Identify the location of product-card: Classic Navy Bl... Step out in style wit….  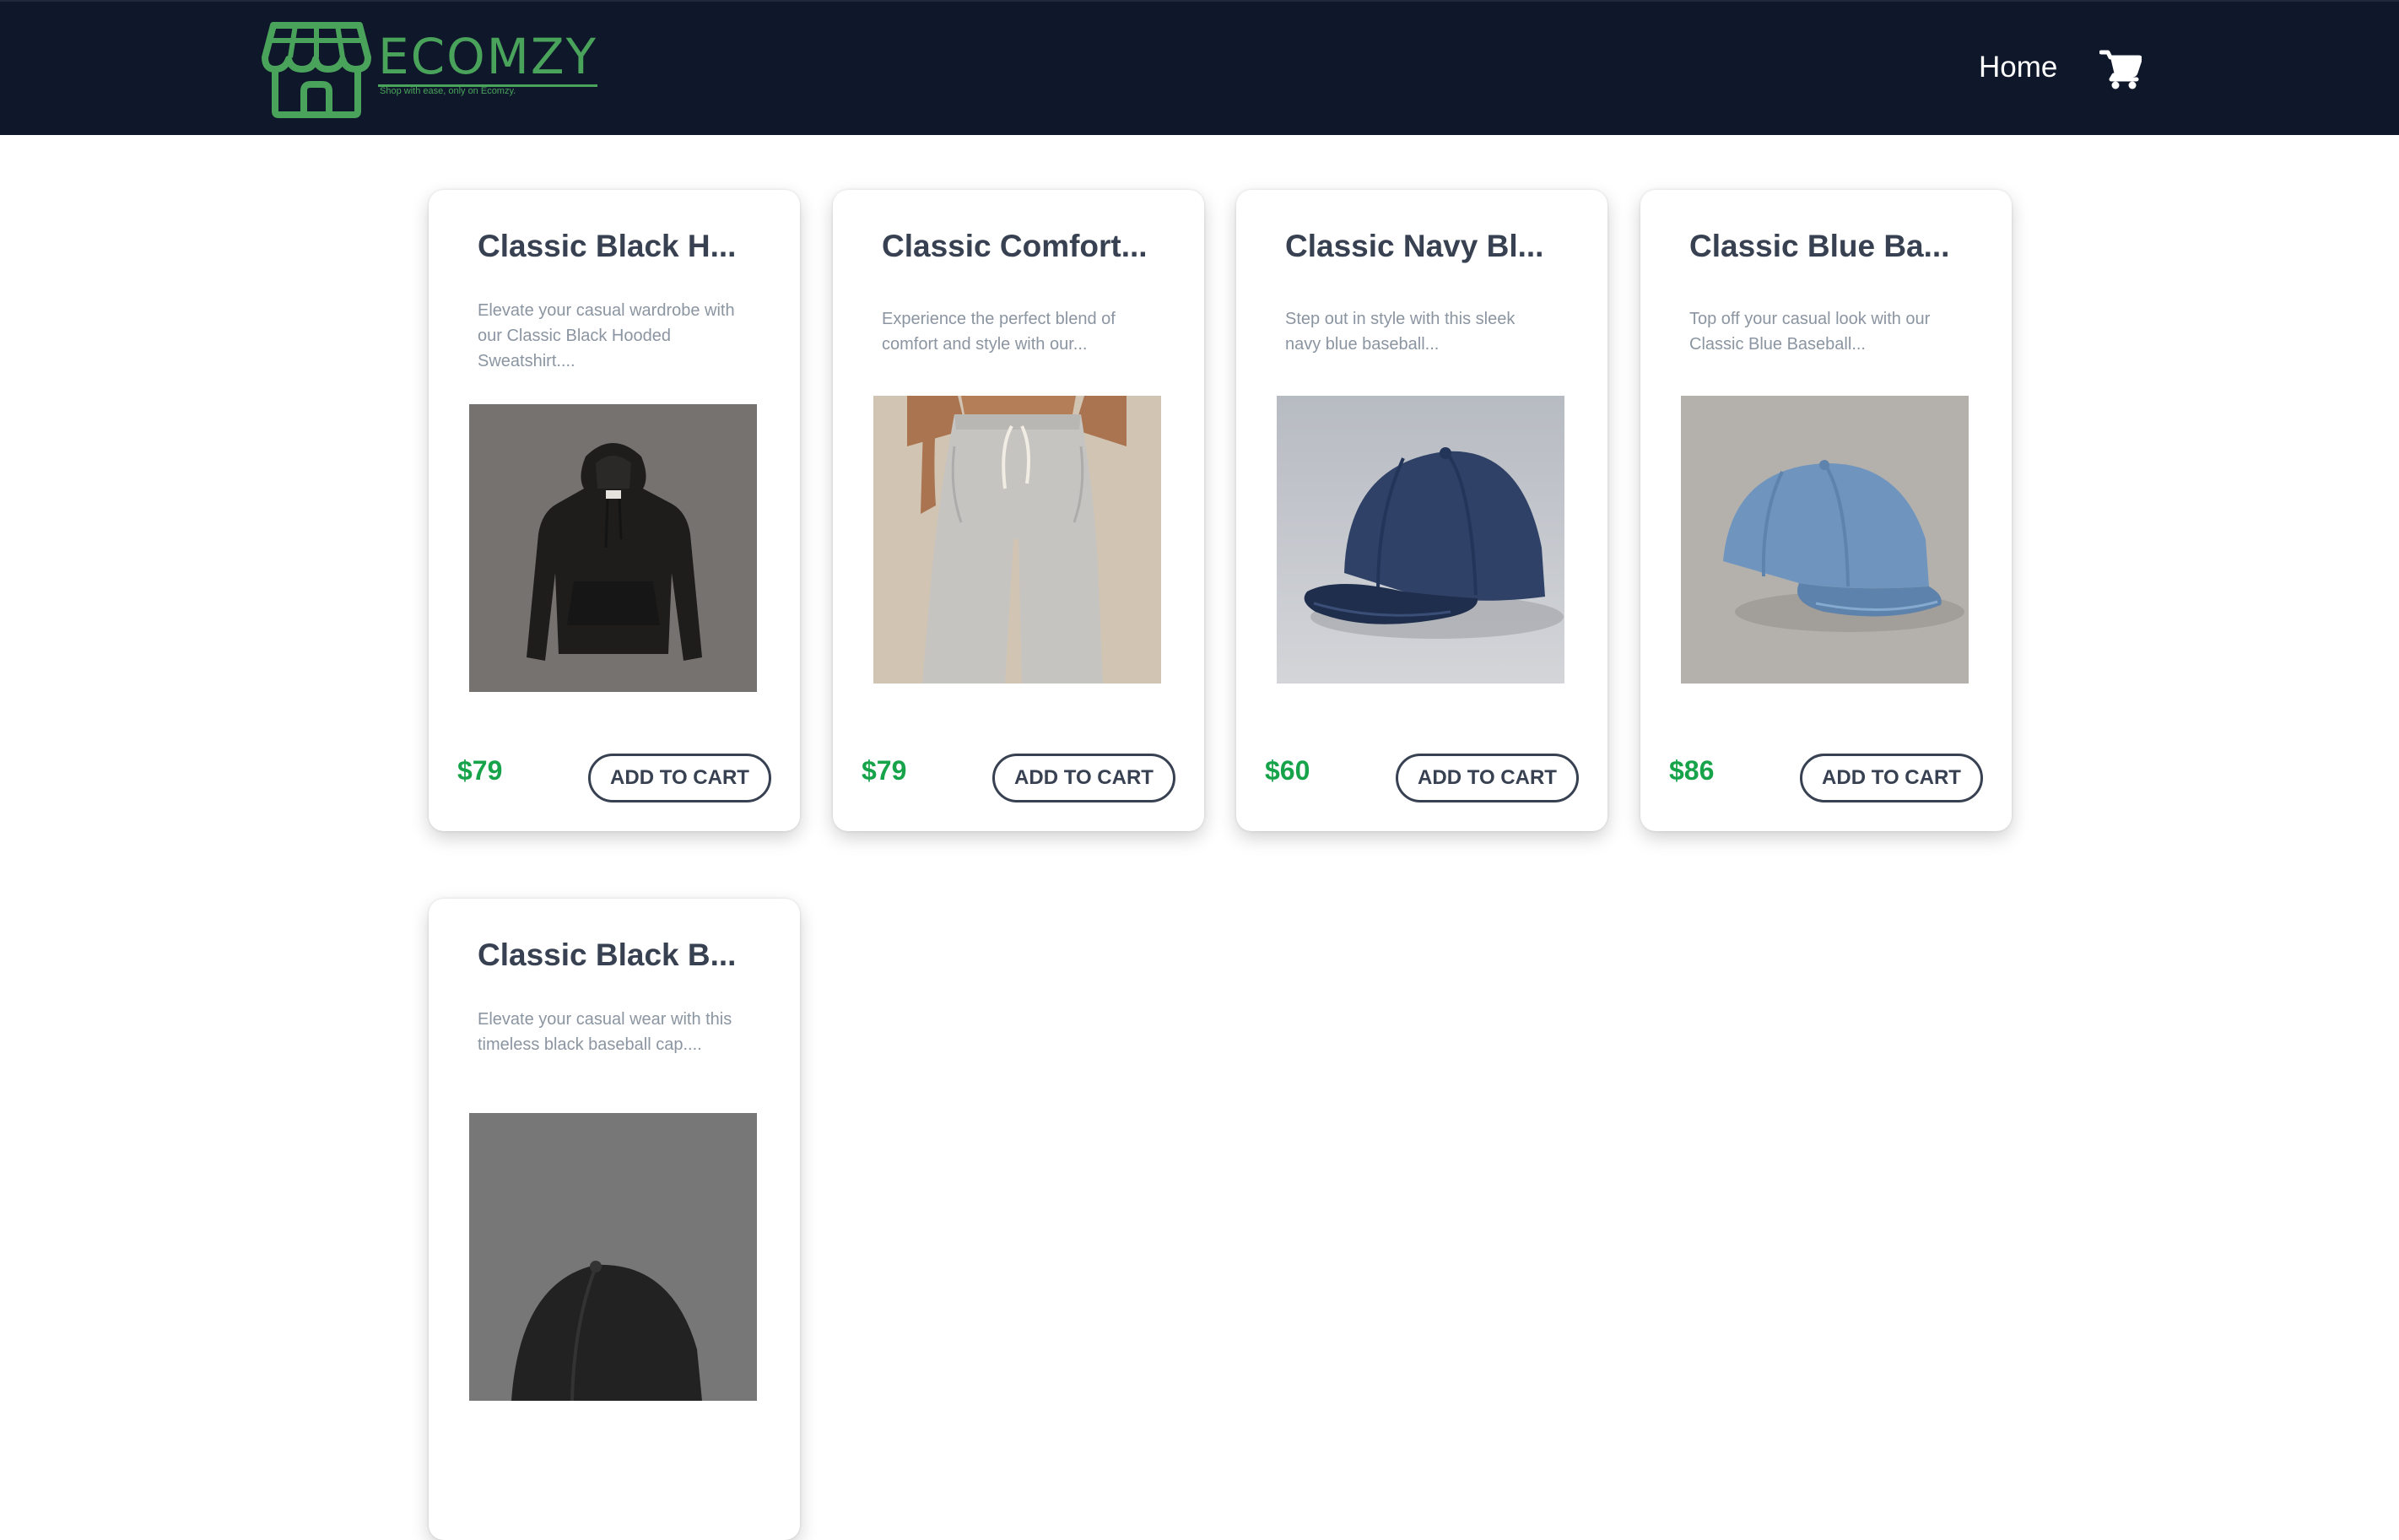
(1421, 511).